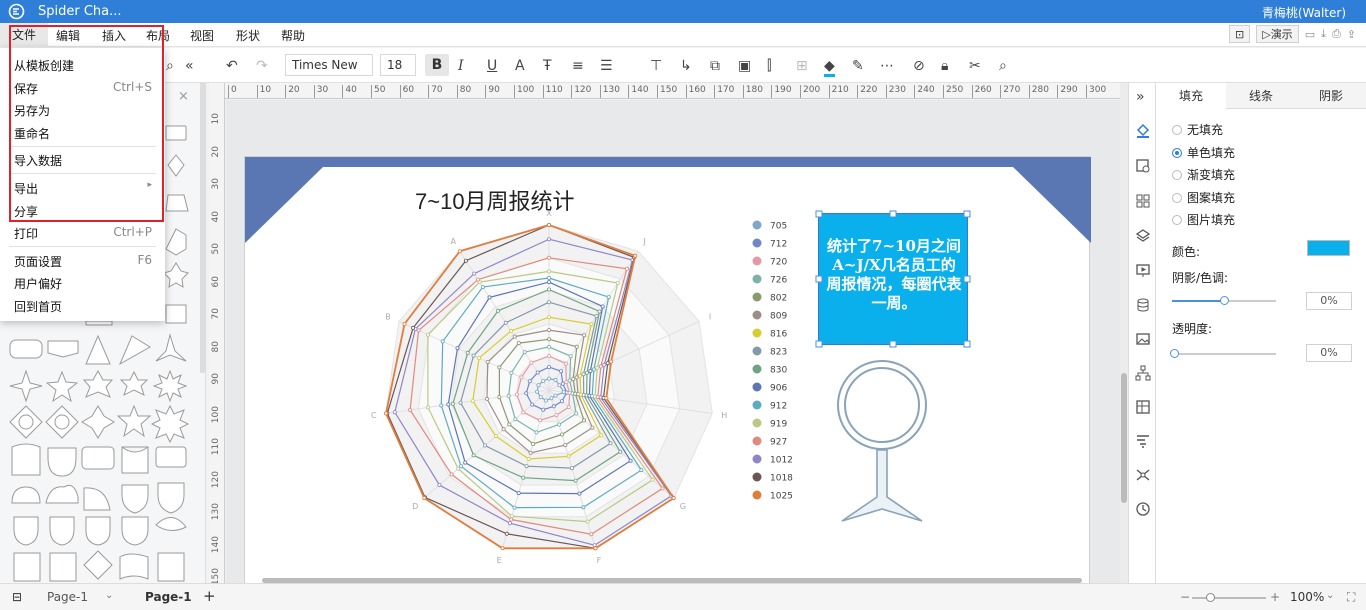 The width and height of the screenshot is (1366, 610). What do you see at coordinates (1185, 597) in the screenshot?
I see `zoom-out-icon: −` at bounding box center [1185, 597].